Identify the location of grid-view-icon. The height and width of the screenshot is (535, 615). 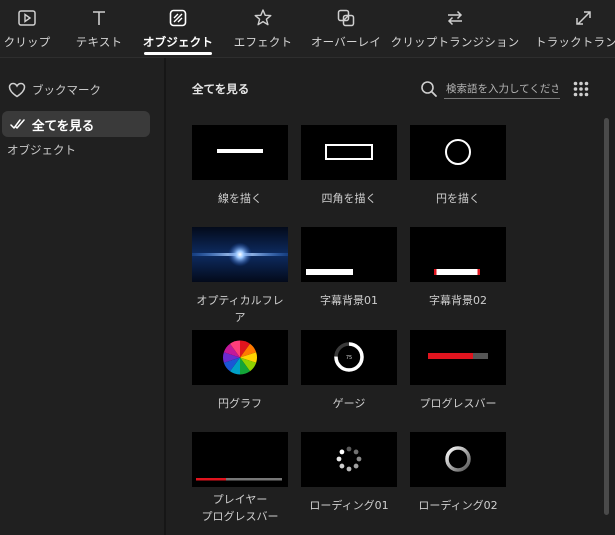
(581, 89).